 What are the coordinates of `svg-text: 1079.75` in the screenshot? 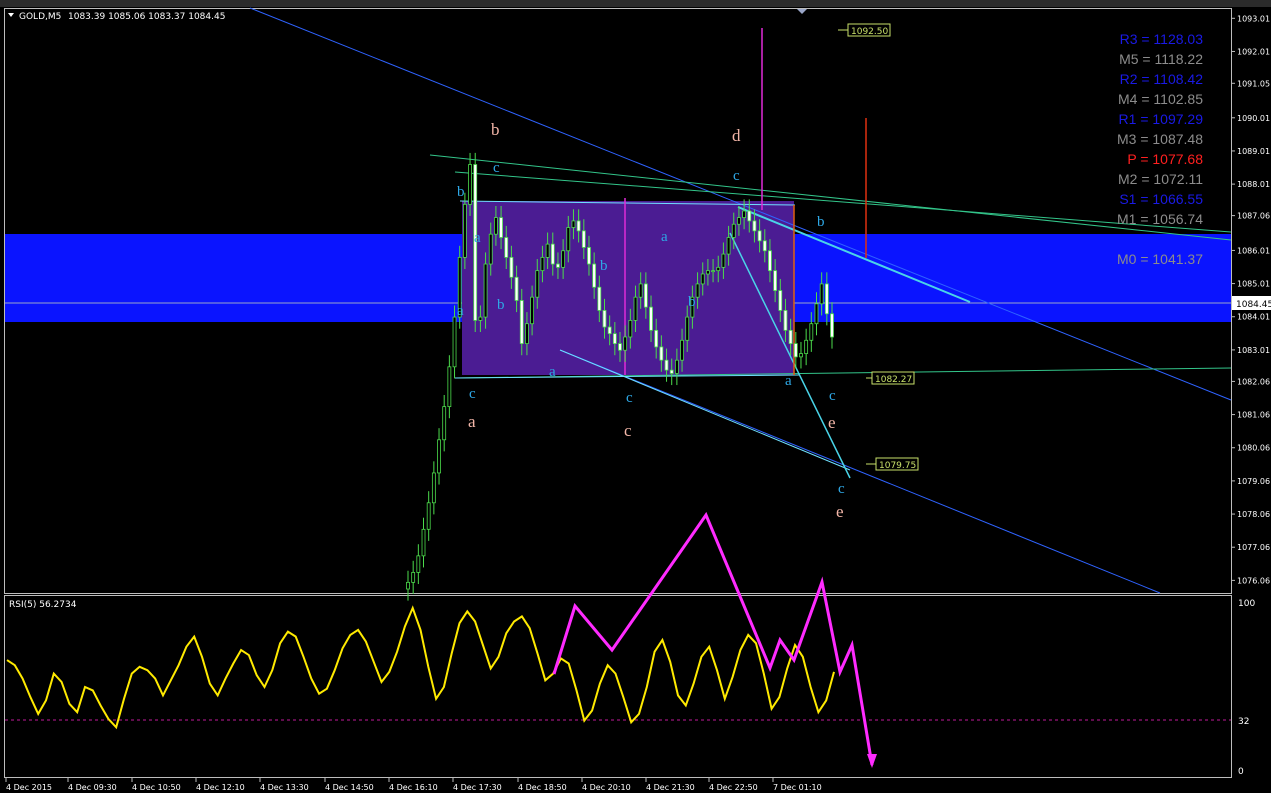 It's located at (897, 466).